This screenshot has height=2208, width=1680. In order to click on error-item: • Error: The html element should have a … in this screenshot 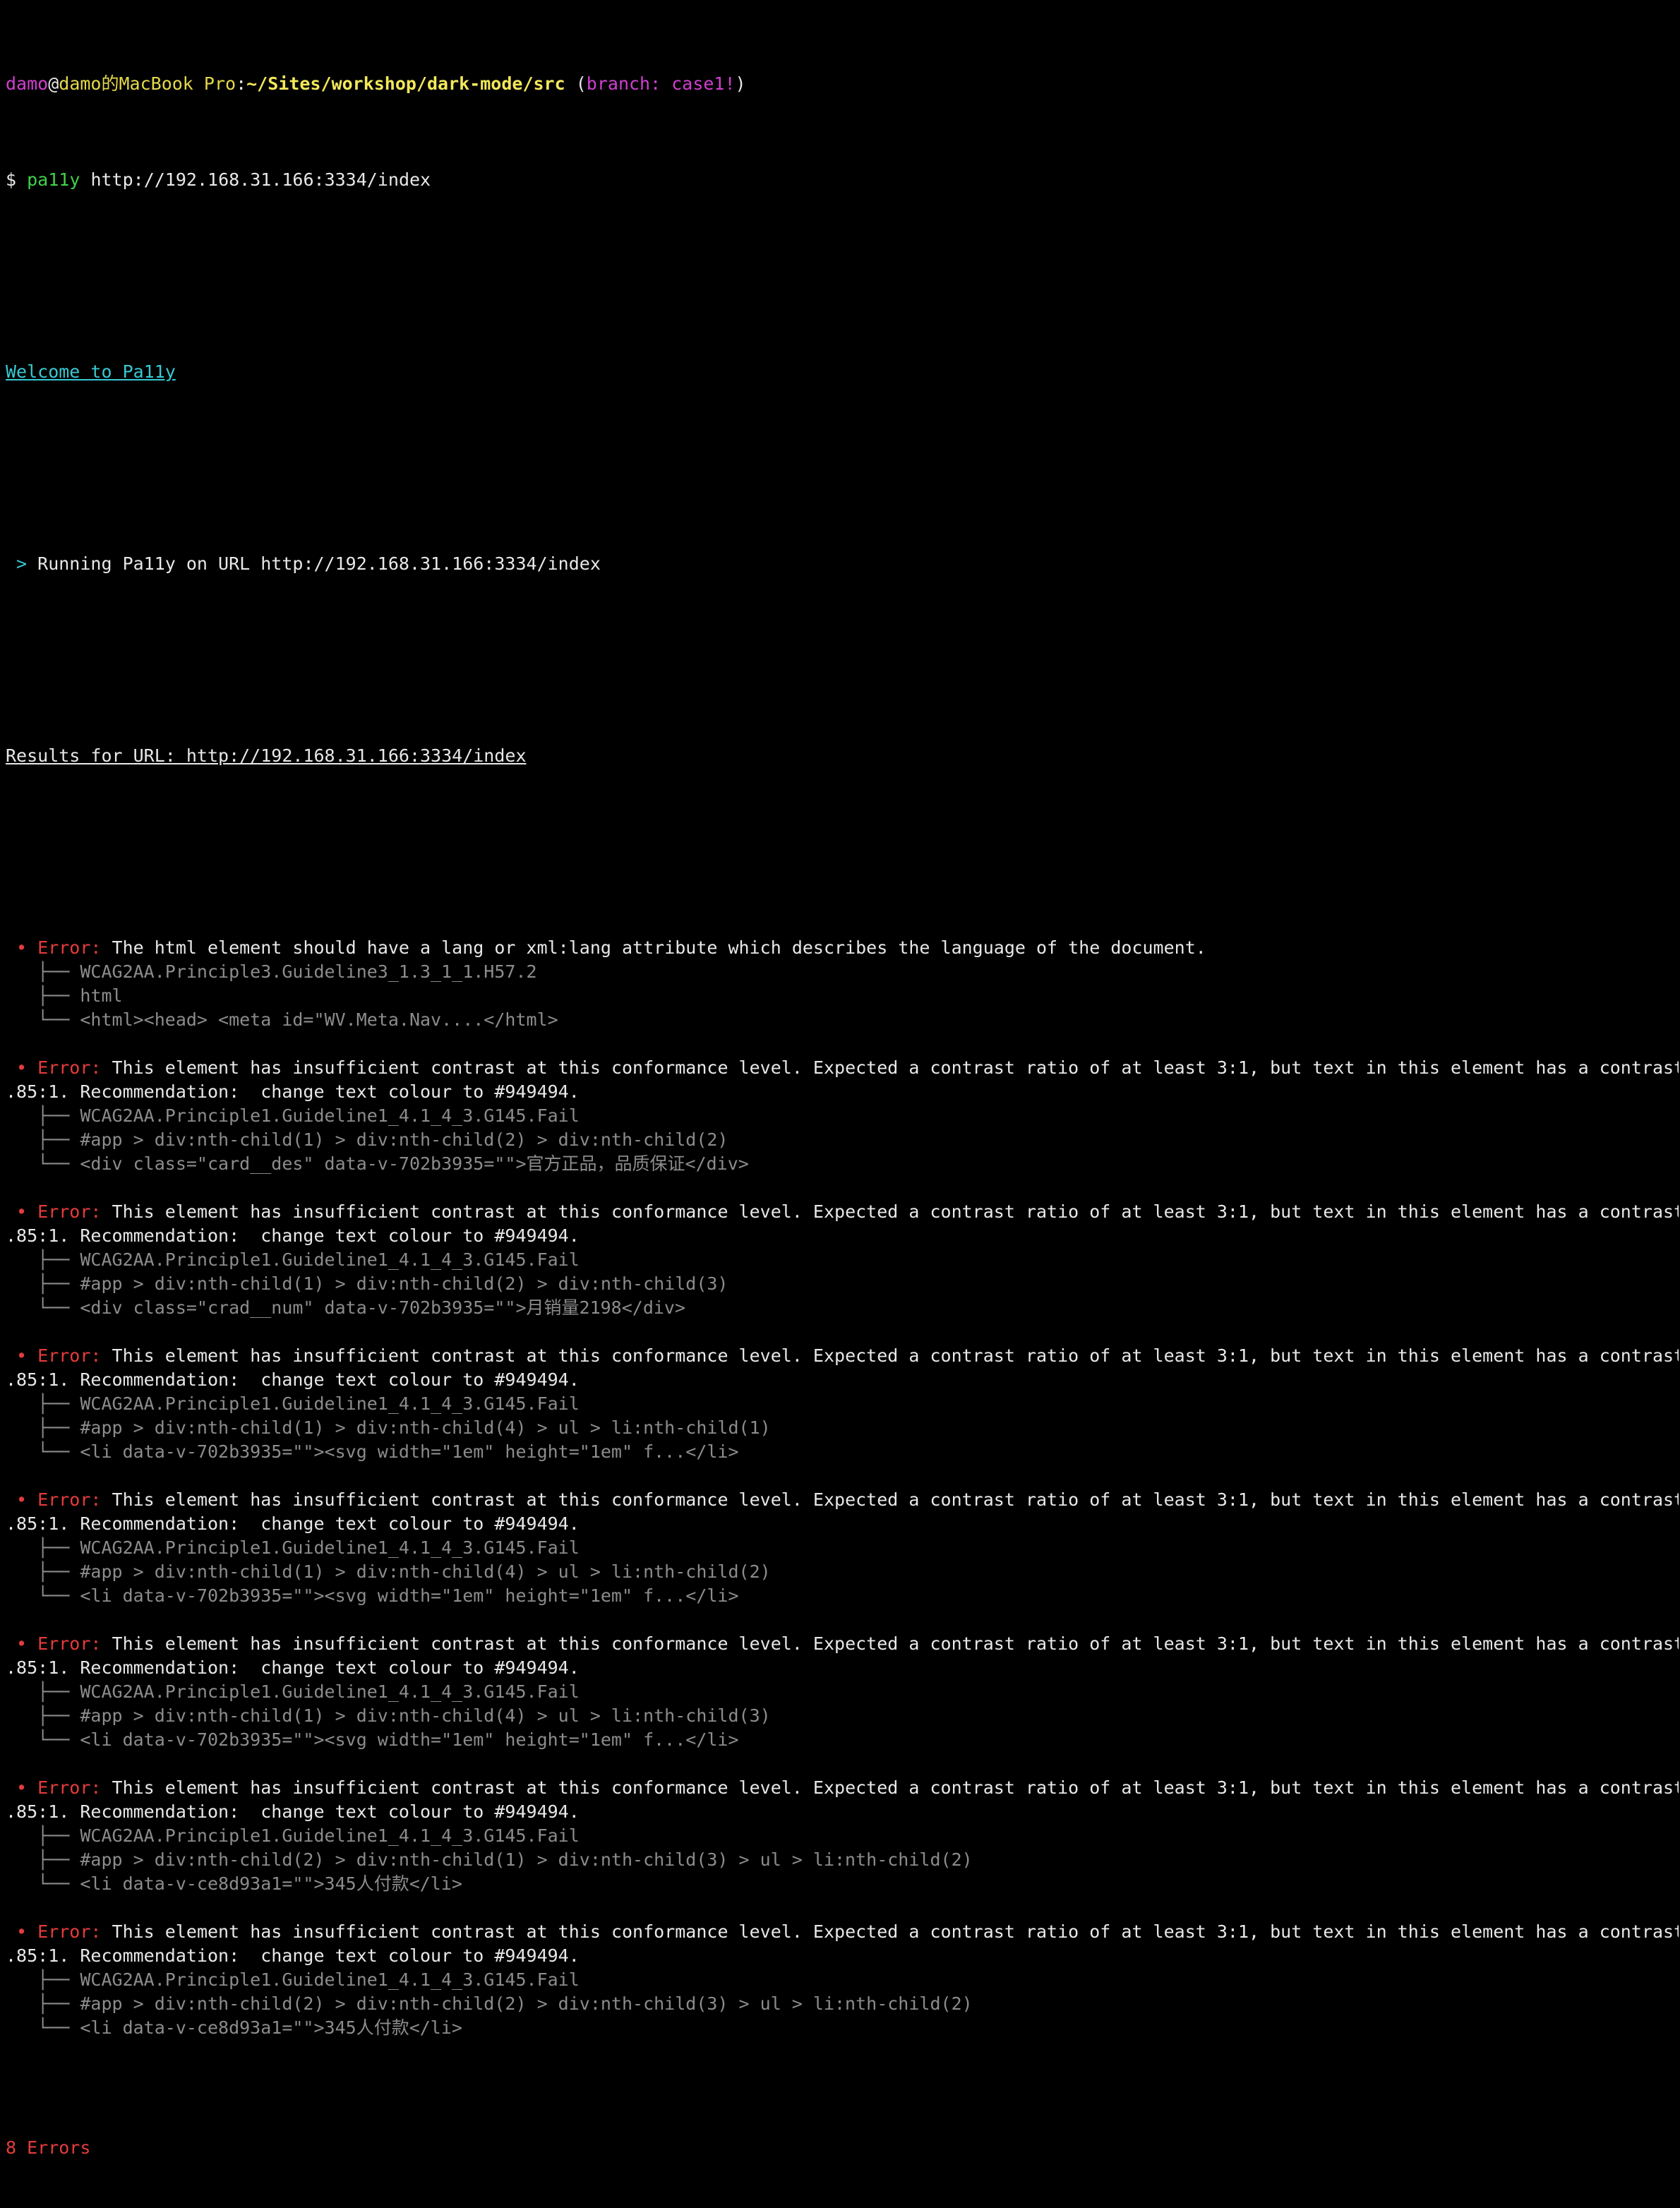, I will do `click(843, 984)`.